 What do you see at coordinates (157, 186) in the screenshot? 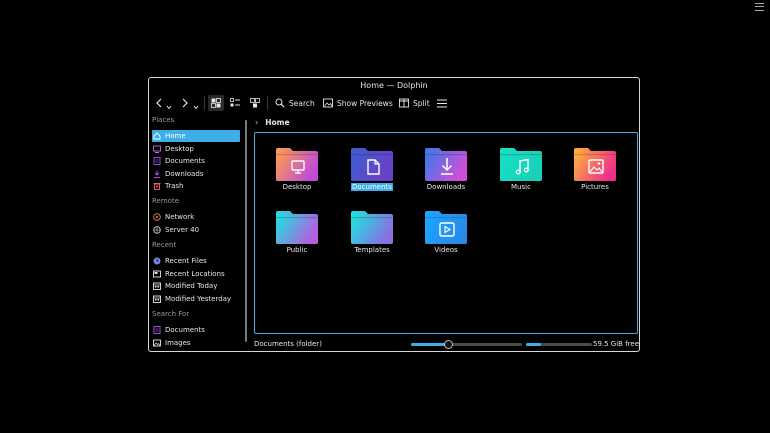
I see `trash-icon` at bounding box center [157, 186].